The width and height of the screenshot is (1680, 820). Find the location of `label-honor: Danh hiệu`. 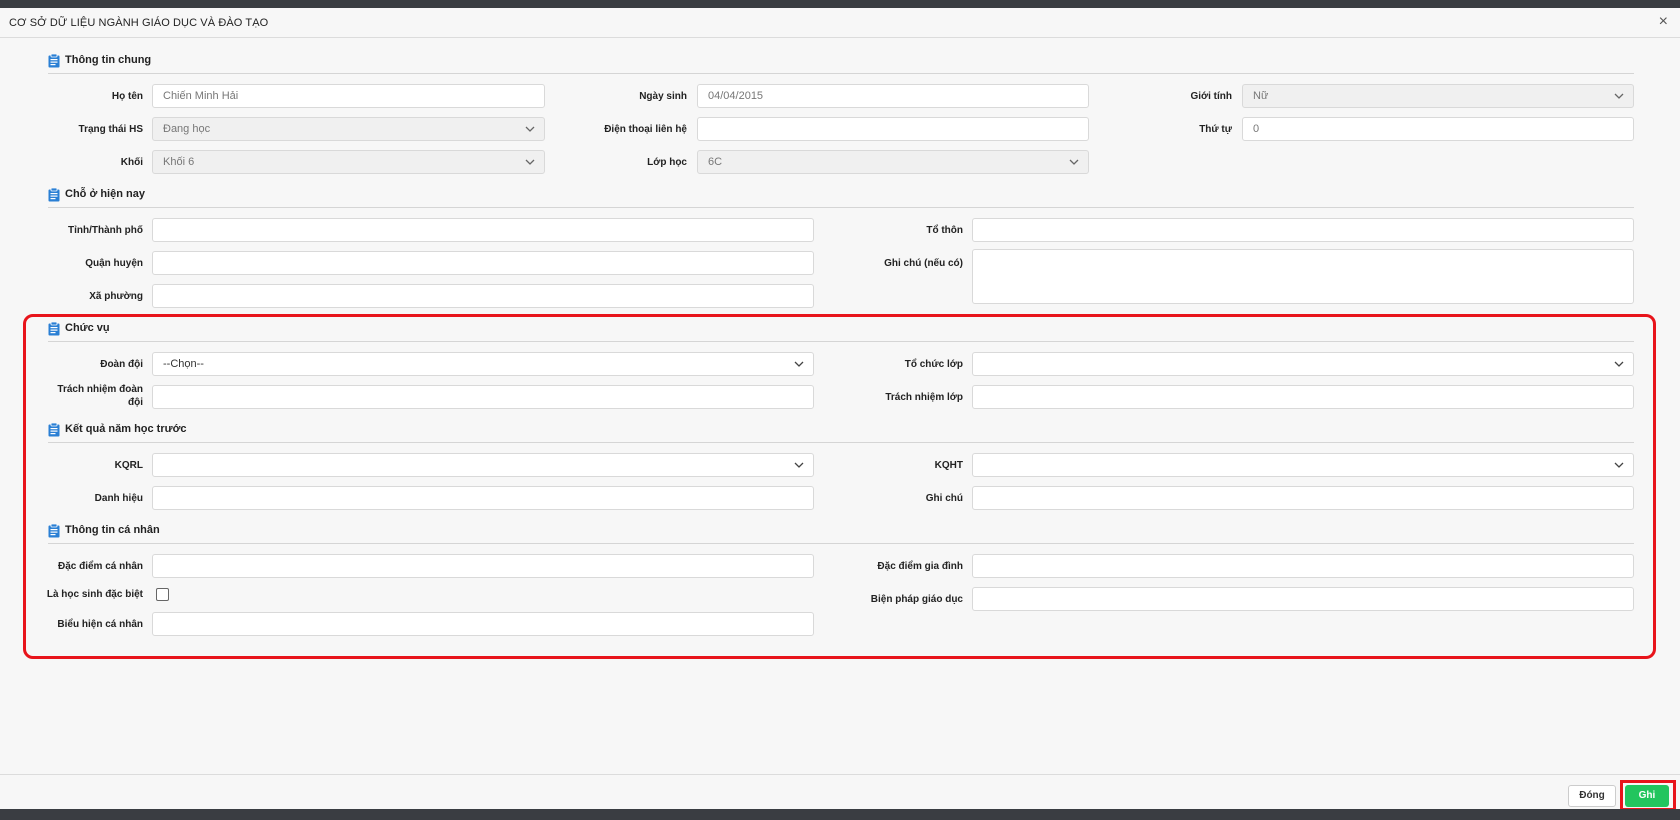

label-honor: Danh hiệu is located at coordinates (118, 498).